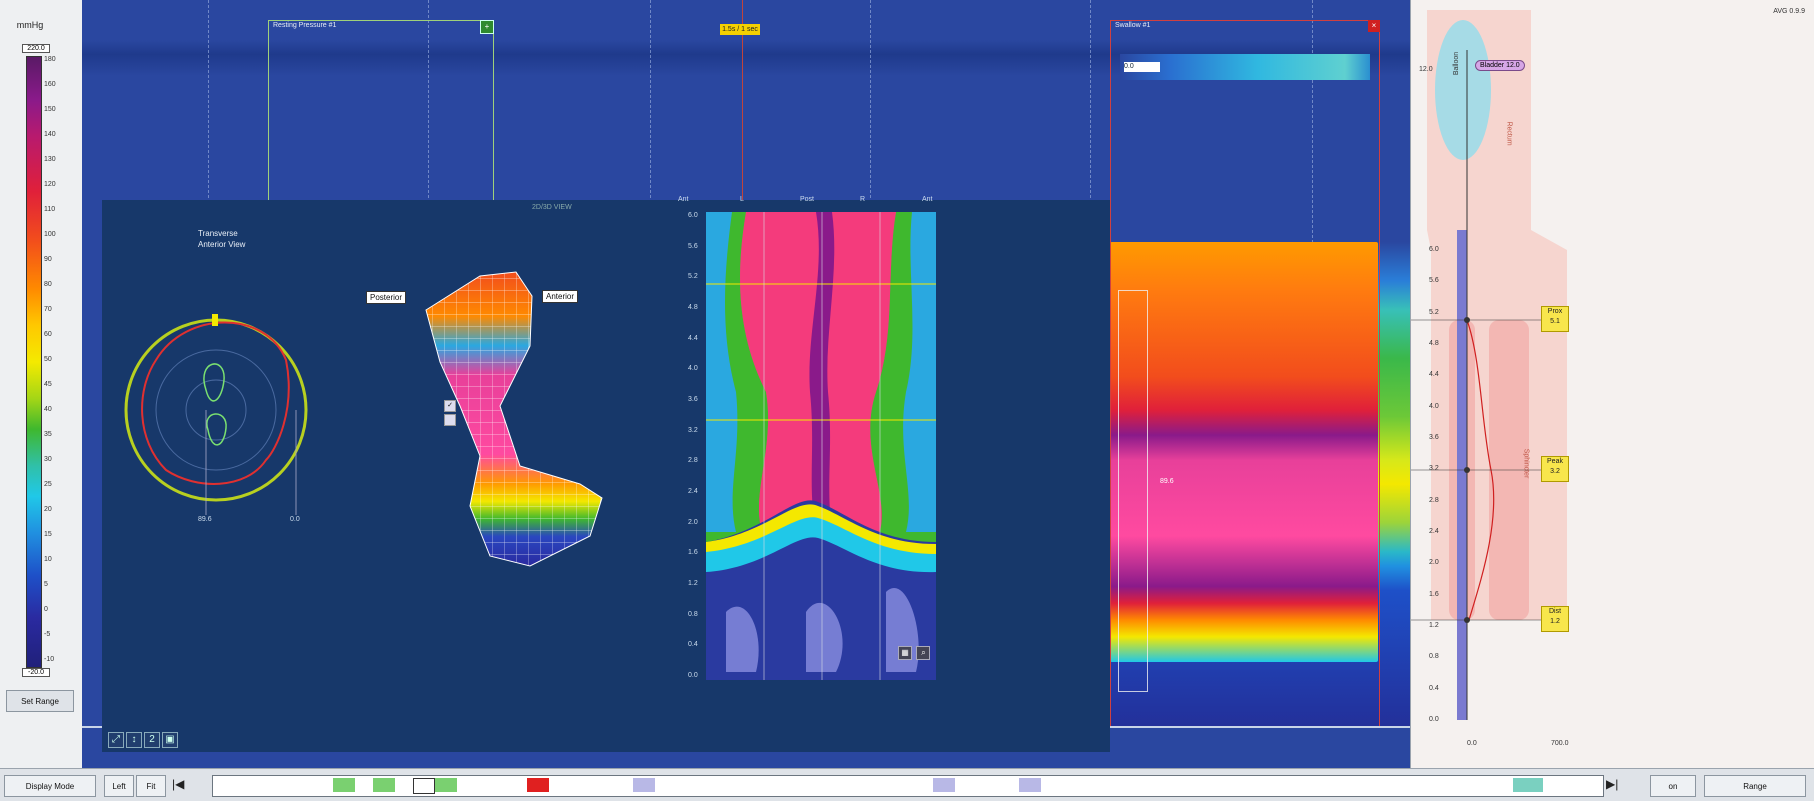  Describe the element at coordinates (170, 740) in the screenshot. I see `camera-icon: ▣` at that location.